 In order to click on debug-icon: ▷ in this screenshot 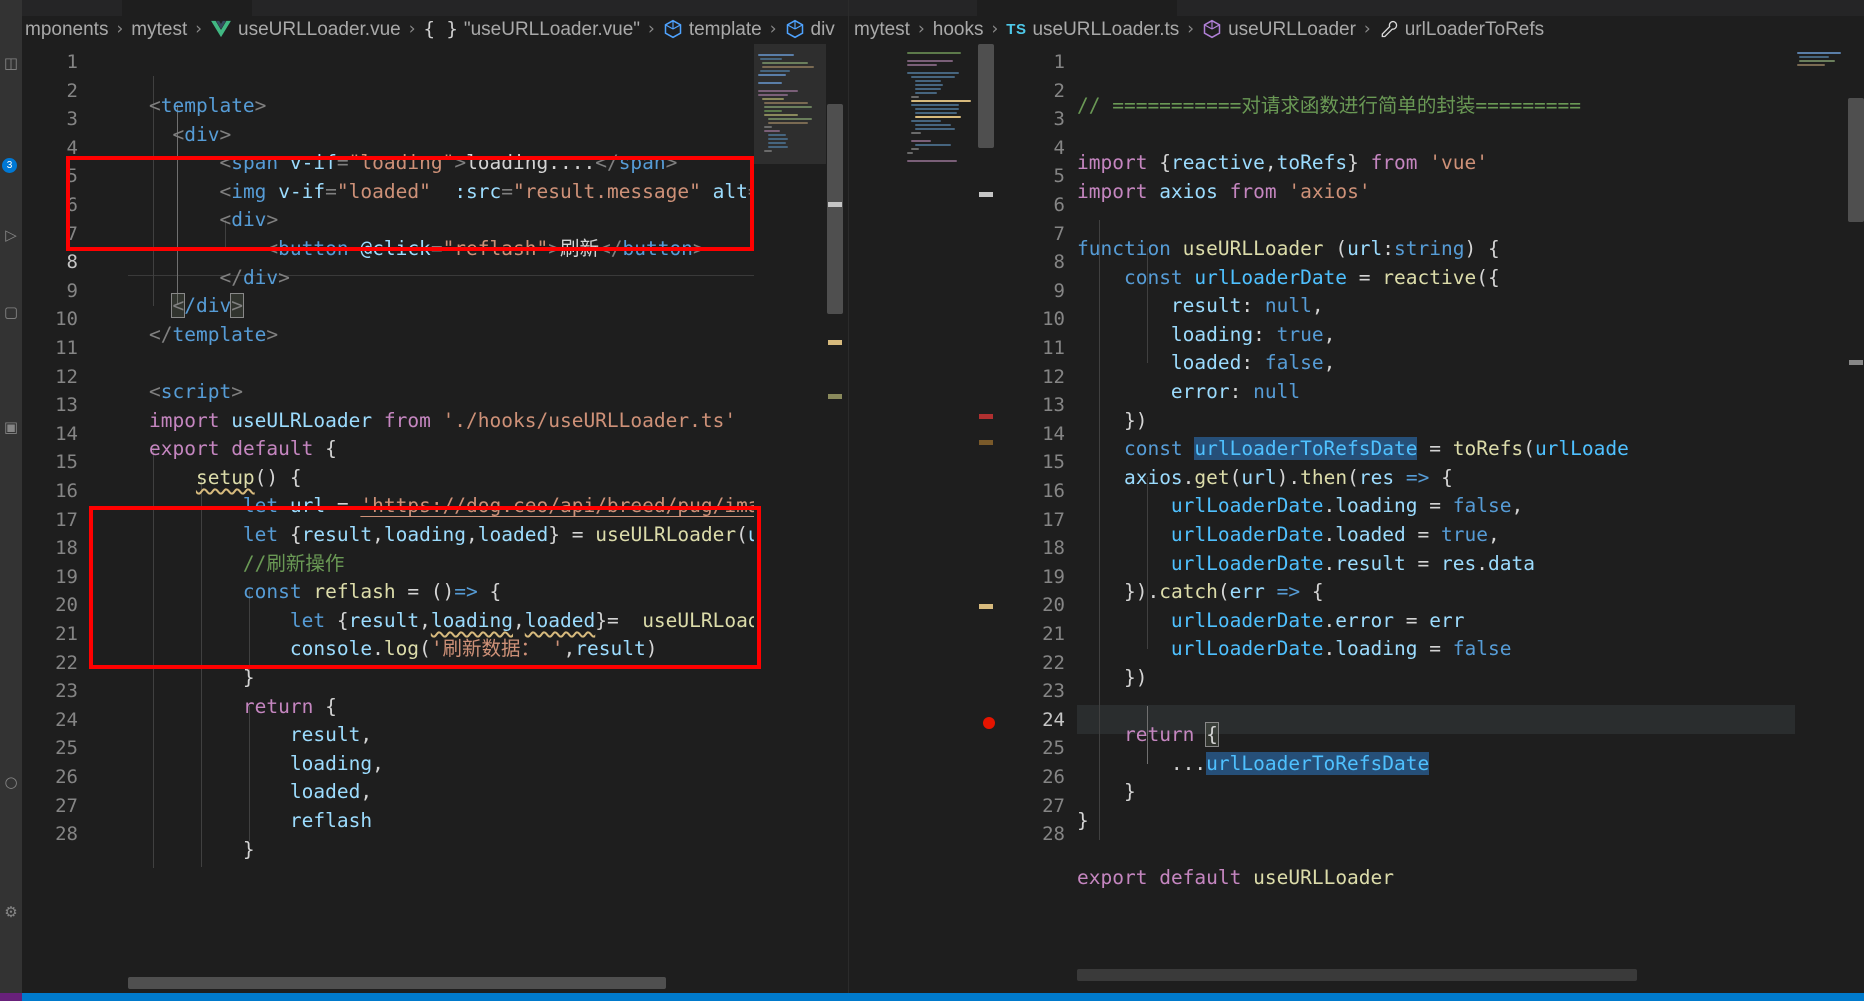, I will do `click(11, 235)`.